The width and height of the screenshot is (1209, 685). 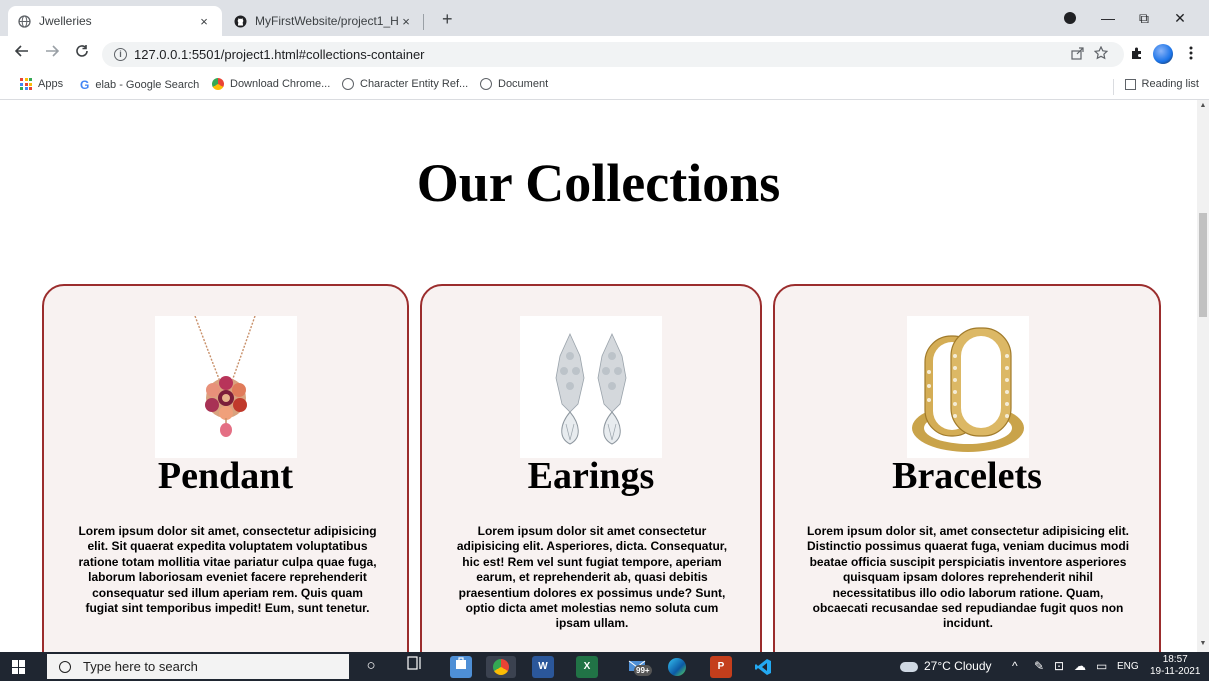 What do you see at coordinates (967, 476) in the screenshot?
I see `card-title: Bracelets` at bounding box center [967, 476].